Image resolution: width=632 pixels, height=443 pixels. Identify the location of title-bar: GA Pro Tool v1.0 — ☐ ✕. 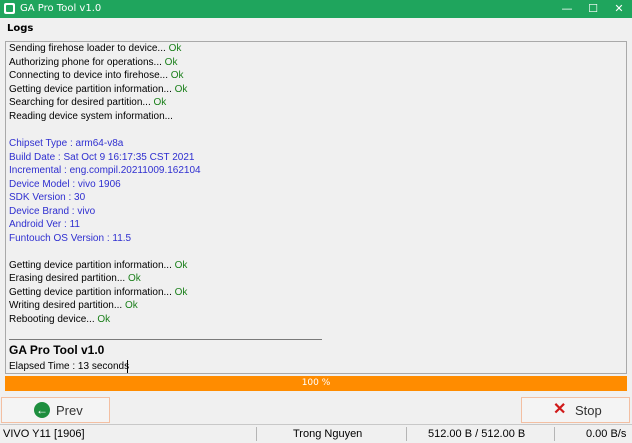
(316, 9).